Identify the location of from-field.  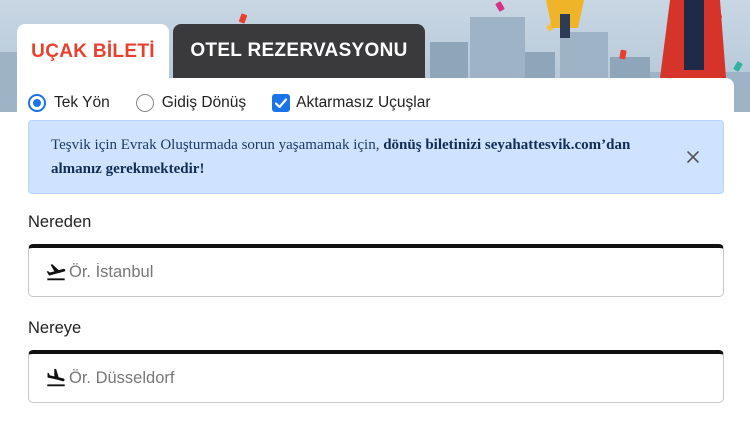
(376, 270).